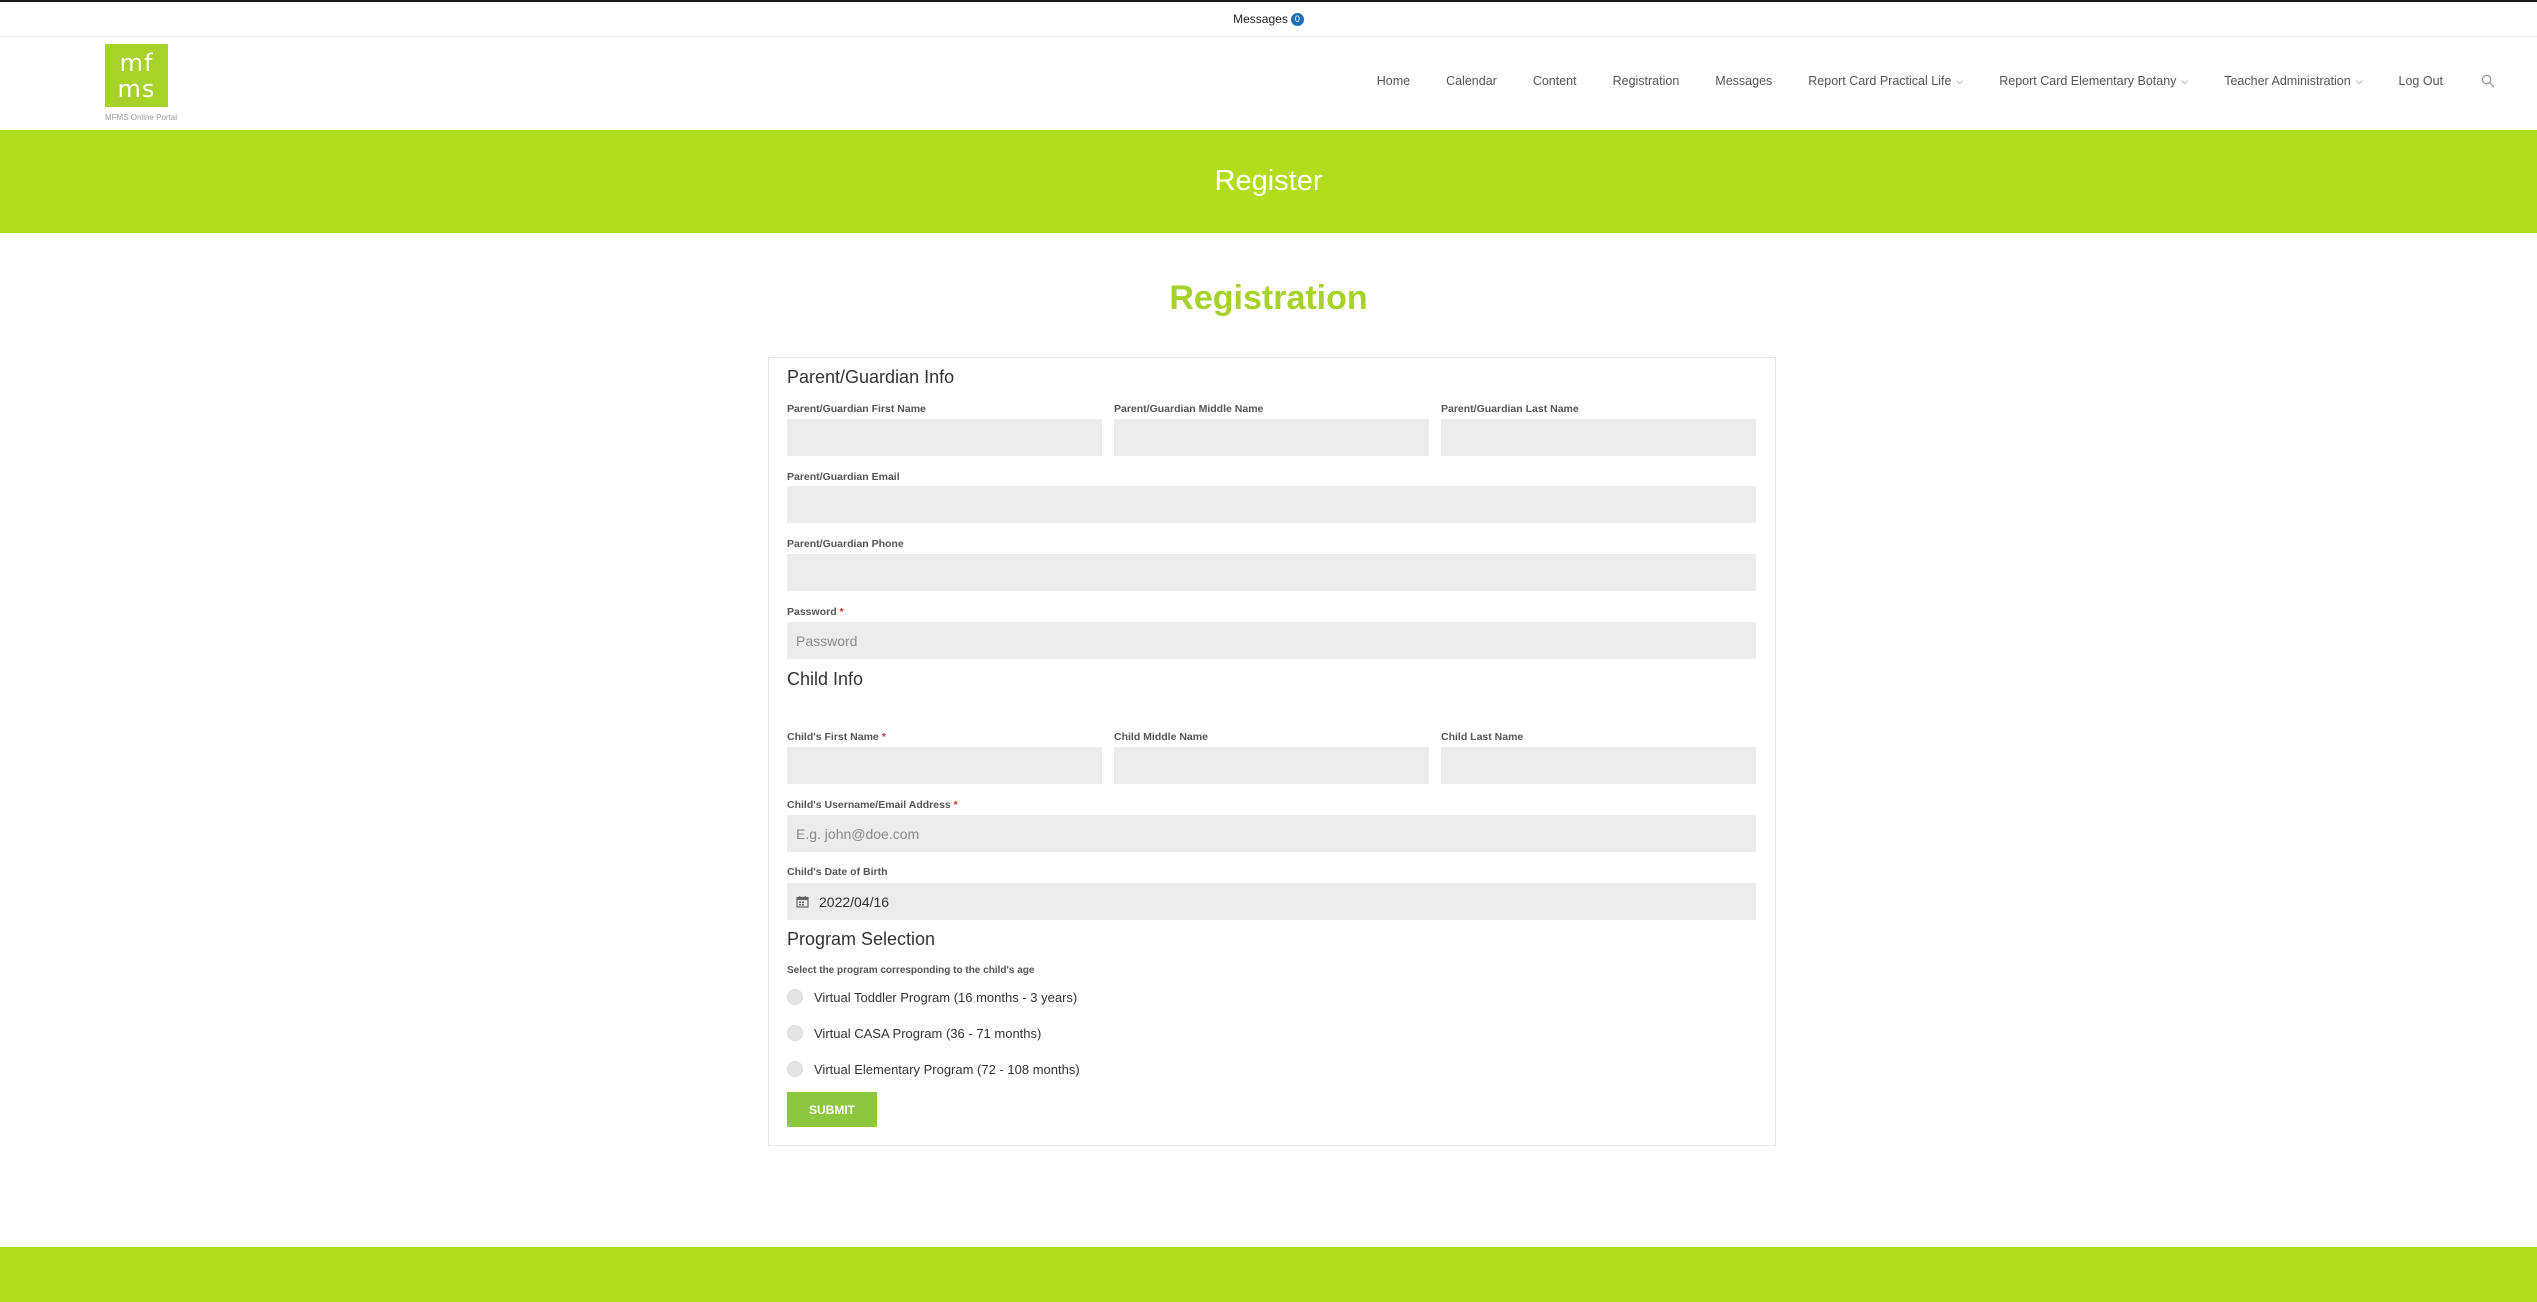  What do you see at coordinates (136, 89) in the screenshot?
I see `logo-line-2: ms` at bounding box center [136, 89].